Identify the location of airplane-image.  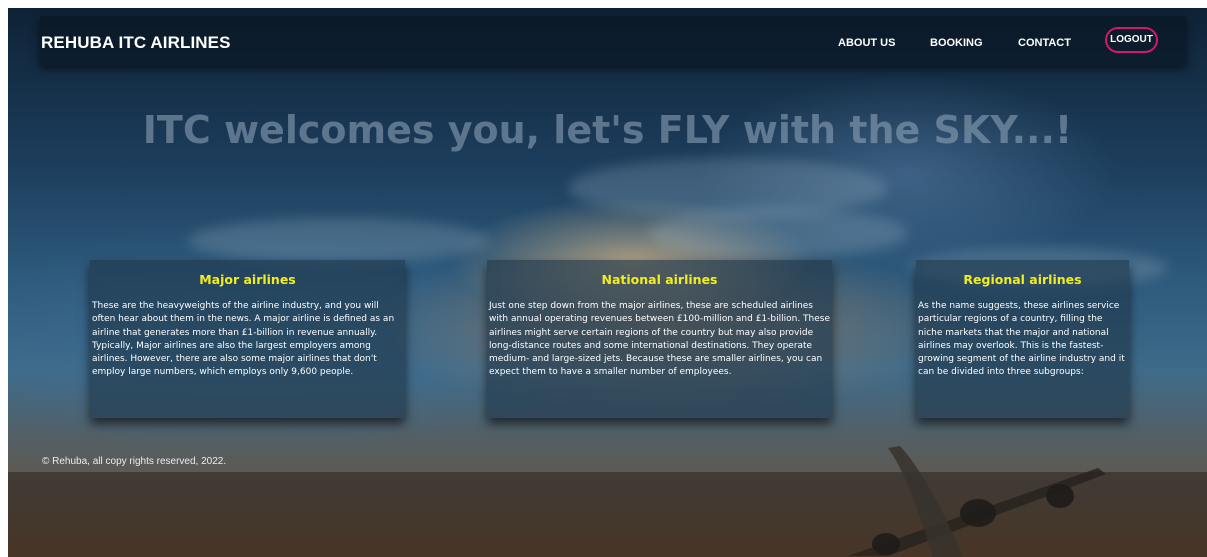
(977, 501).